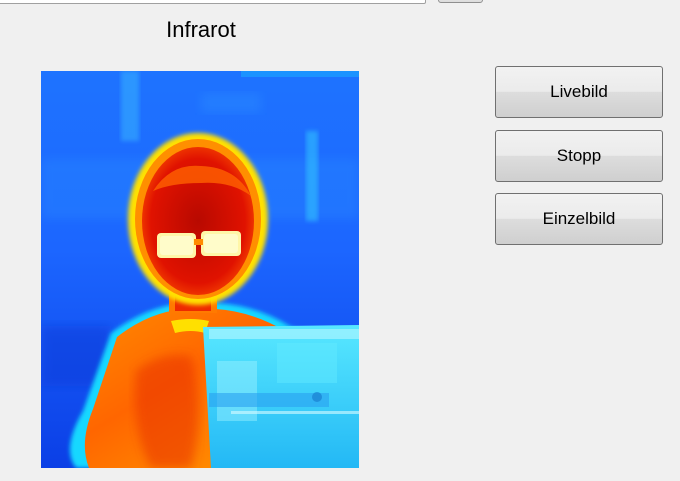 The image size is (680, 481). I want to click on stopp-button: Stopp, so click(579, 156).